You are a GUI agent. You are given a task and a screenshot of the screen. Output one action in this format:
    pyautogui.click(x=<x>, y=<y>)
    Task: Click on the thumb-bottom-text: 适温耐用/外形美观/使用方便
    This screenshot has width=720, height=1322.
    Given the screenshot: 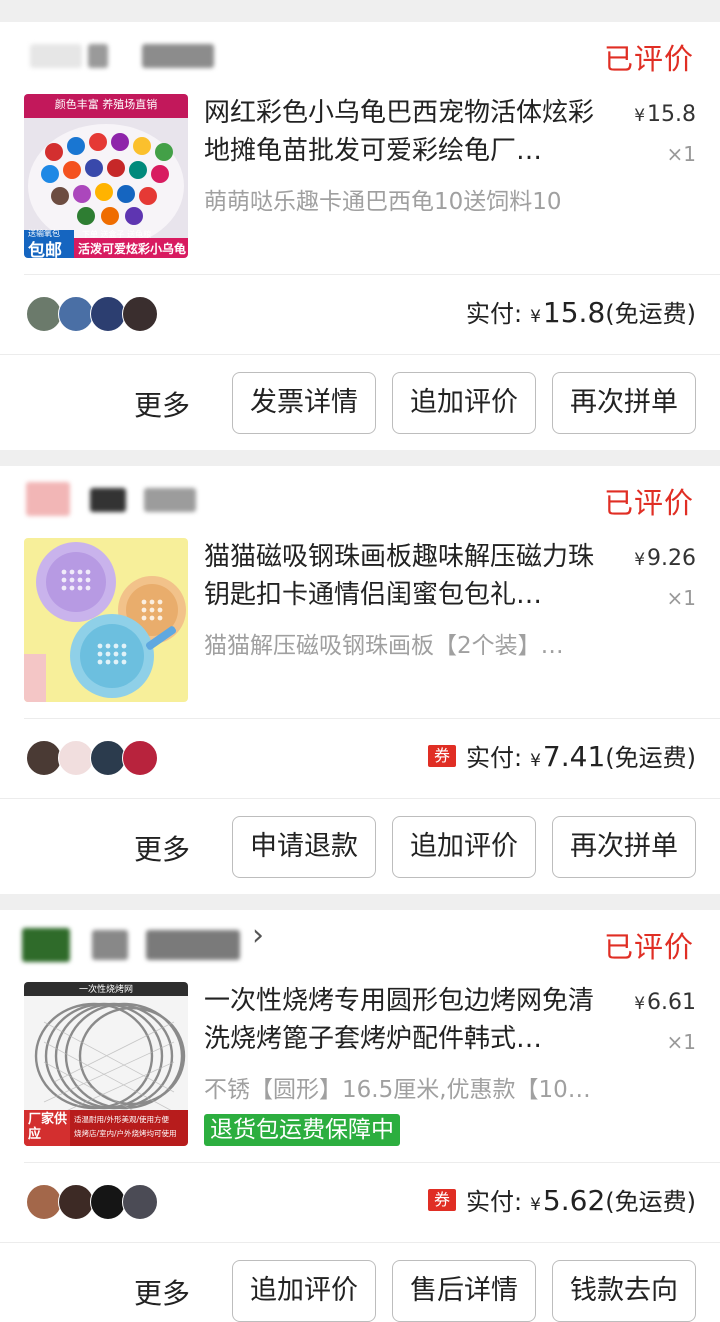 What is the action you would take?
    pyautogui.click(x=122, y=1119)
    